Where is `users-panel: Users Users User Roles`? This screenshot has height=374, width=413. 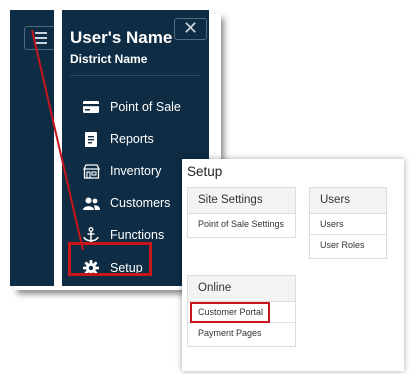
users-panel: Users Users User Roles is located at coordinates (348, 223).